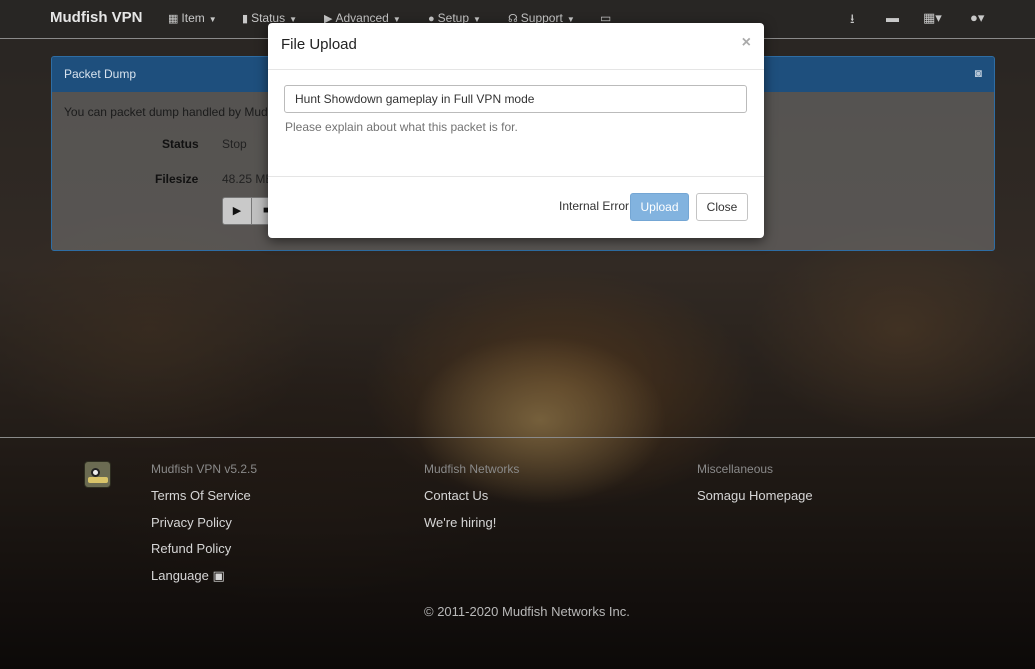  I want to click on play-icon: ▶, so click(237, 211).